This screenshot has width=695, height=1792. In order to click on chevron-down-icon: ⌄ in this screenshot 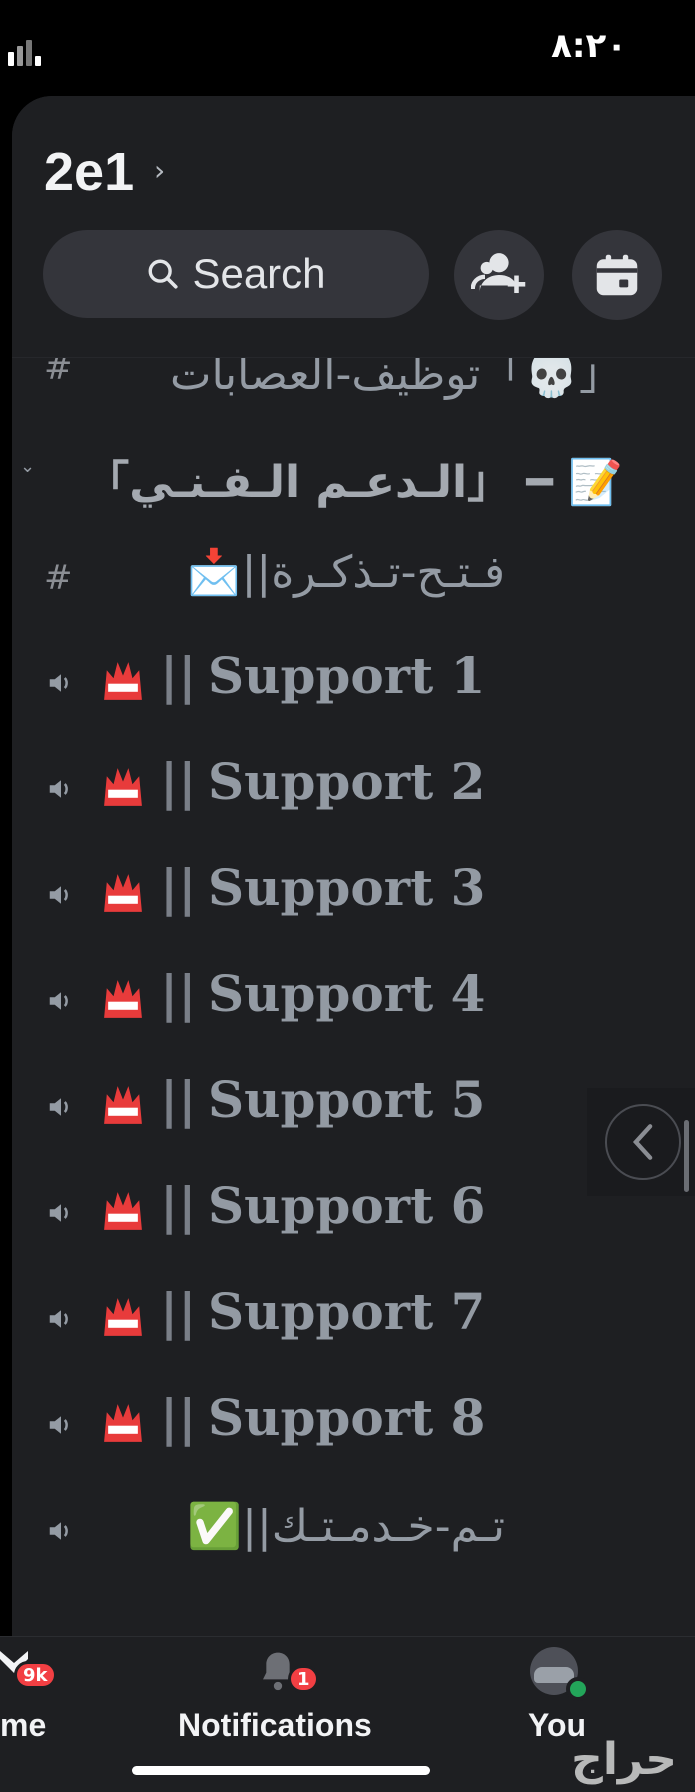, I will do `click(28, 466)`.